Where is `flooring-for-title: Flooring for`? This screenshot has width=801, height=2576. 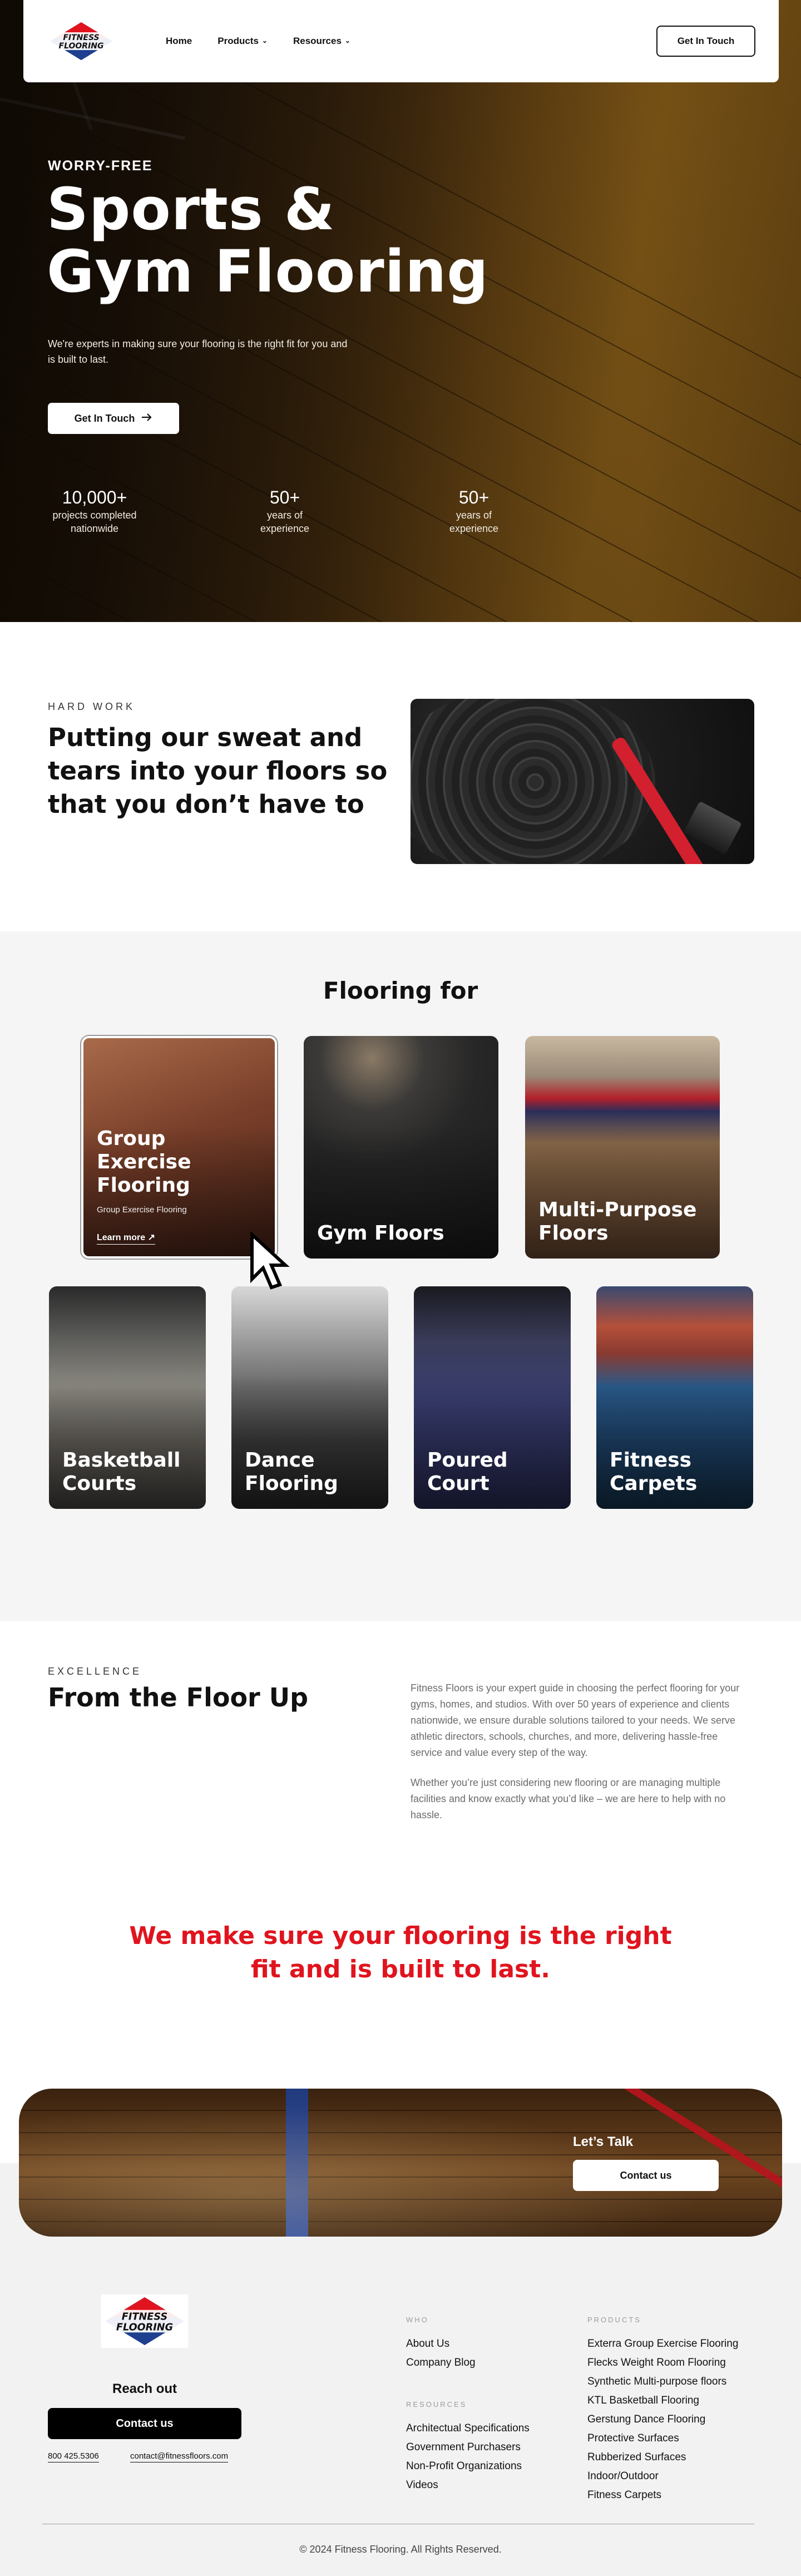
flooring-for-title: Flooring for is located at coordinates (400, 991).